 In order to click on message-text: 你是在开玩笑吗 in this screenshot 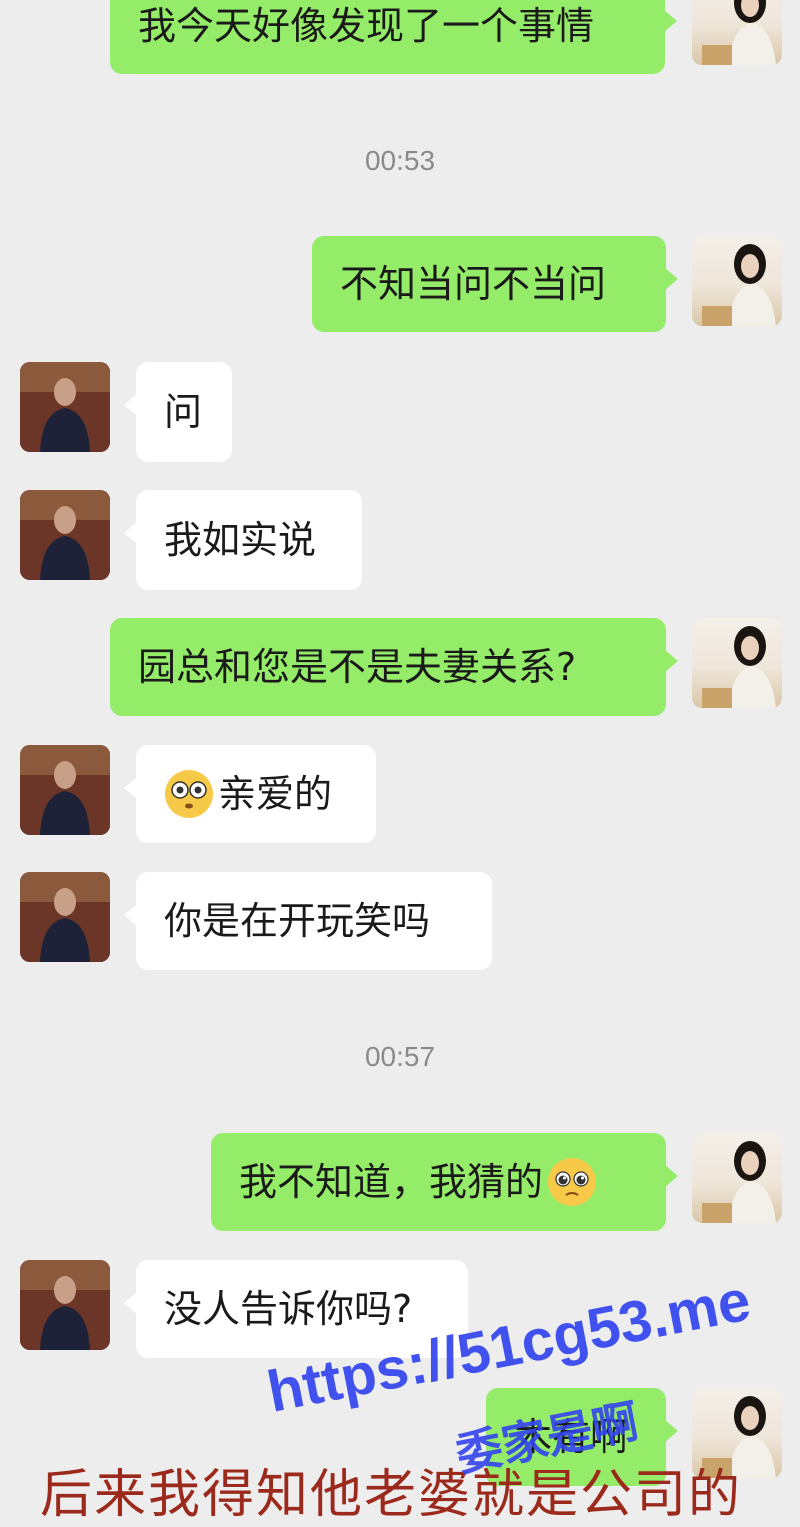, I will do `click(297, 921)`.